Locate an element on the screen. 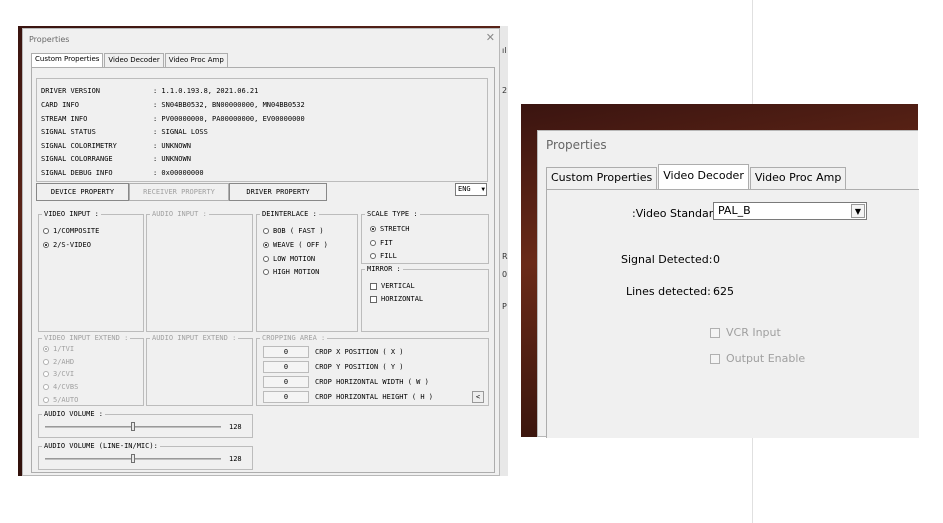 The height and width of the screenshot is (523, 943). crop-label: CROP HORIZONTAL WIDTH ( W ) is located at coordinates (372, 382).